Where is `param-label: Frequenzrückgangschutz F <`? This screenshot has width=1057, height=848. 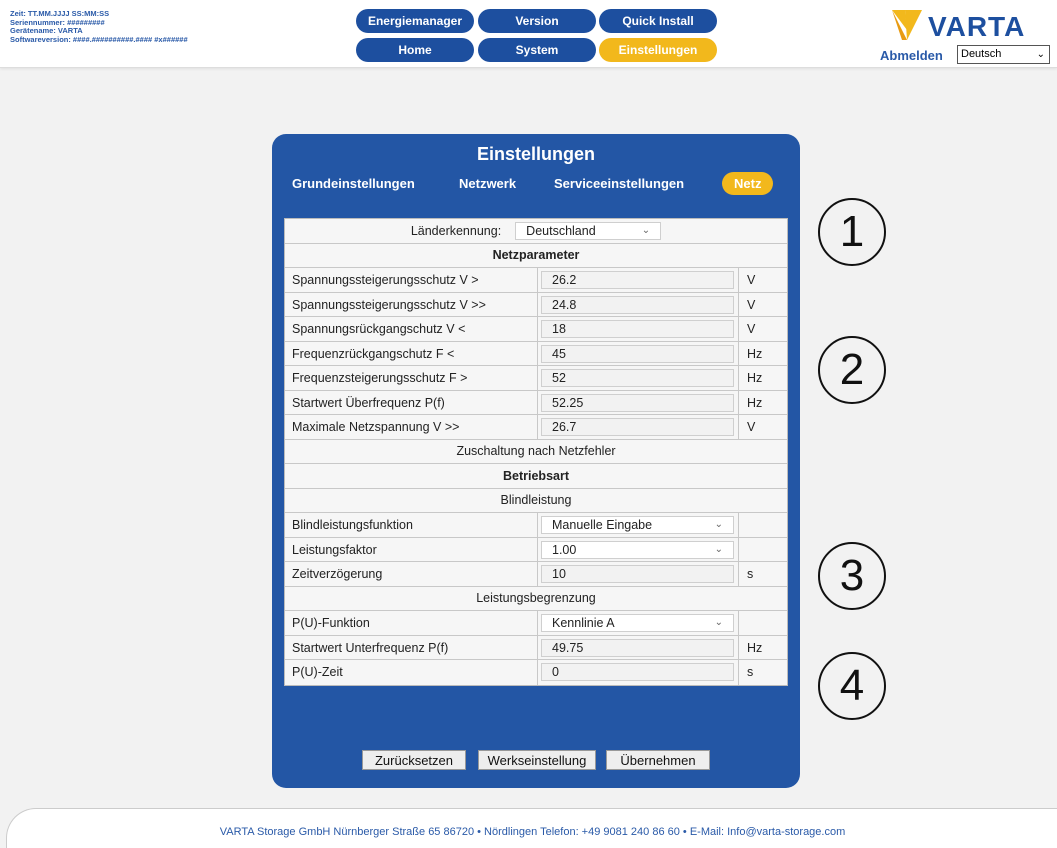 param-label: Frequenzrückgangschutz F < is located at coordinates (373, 353).